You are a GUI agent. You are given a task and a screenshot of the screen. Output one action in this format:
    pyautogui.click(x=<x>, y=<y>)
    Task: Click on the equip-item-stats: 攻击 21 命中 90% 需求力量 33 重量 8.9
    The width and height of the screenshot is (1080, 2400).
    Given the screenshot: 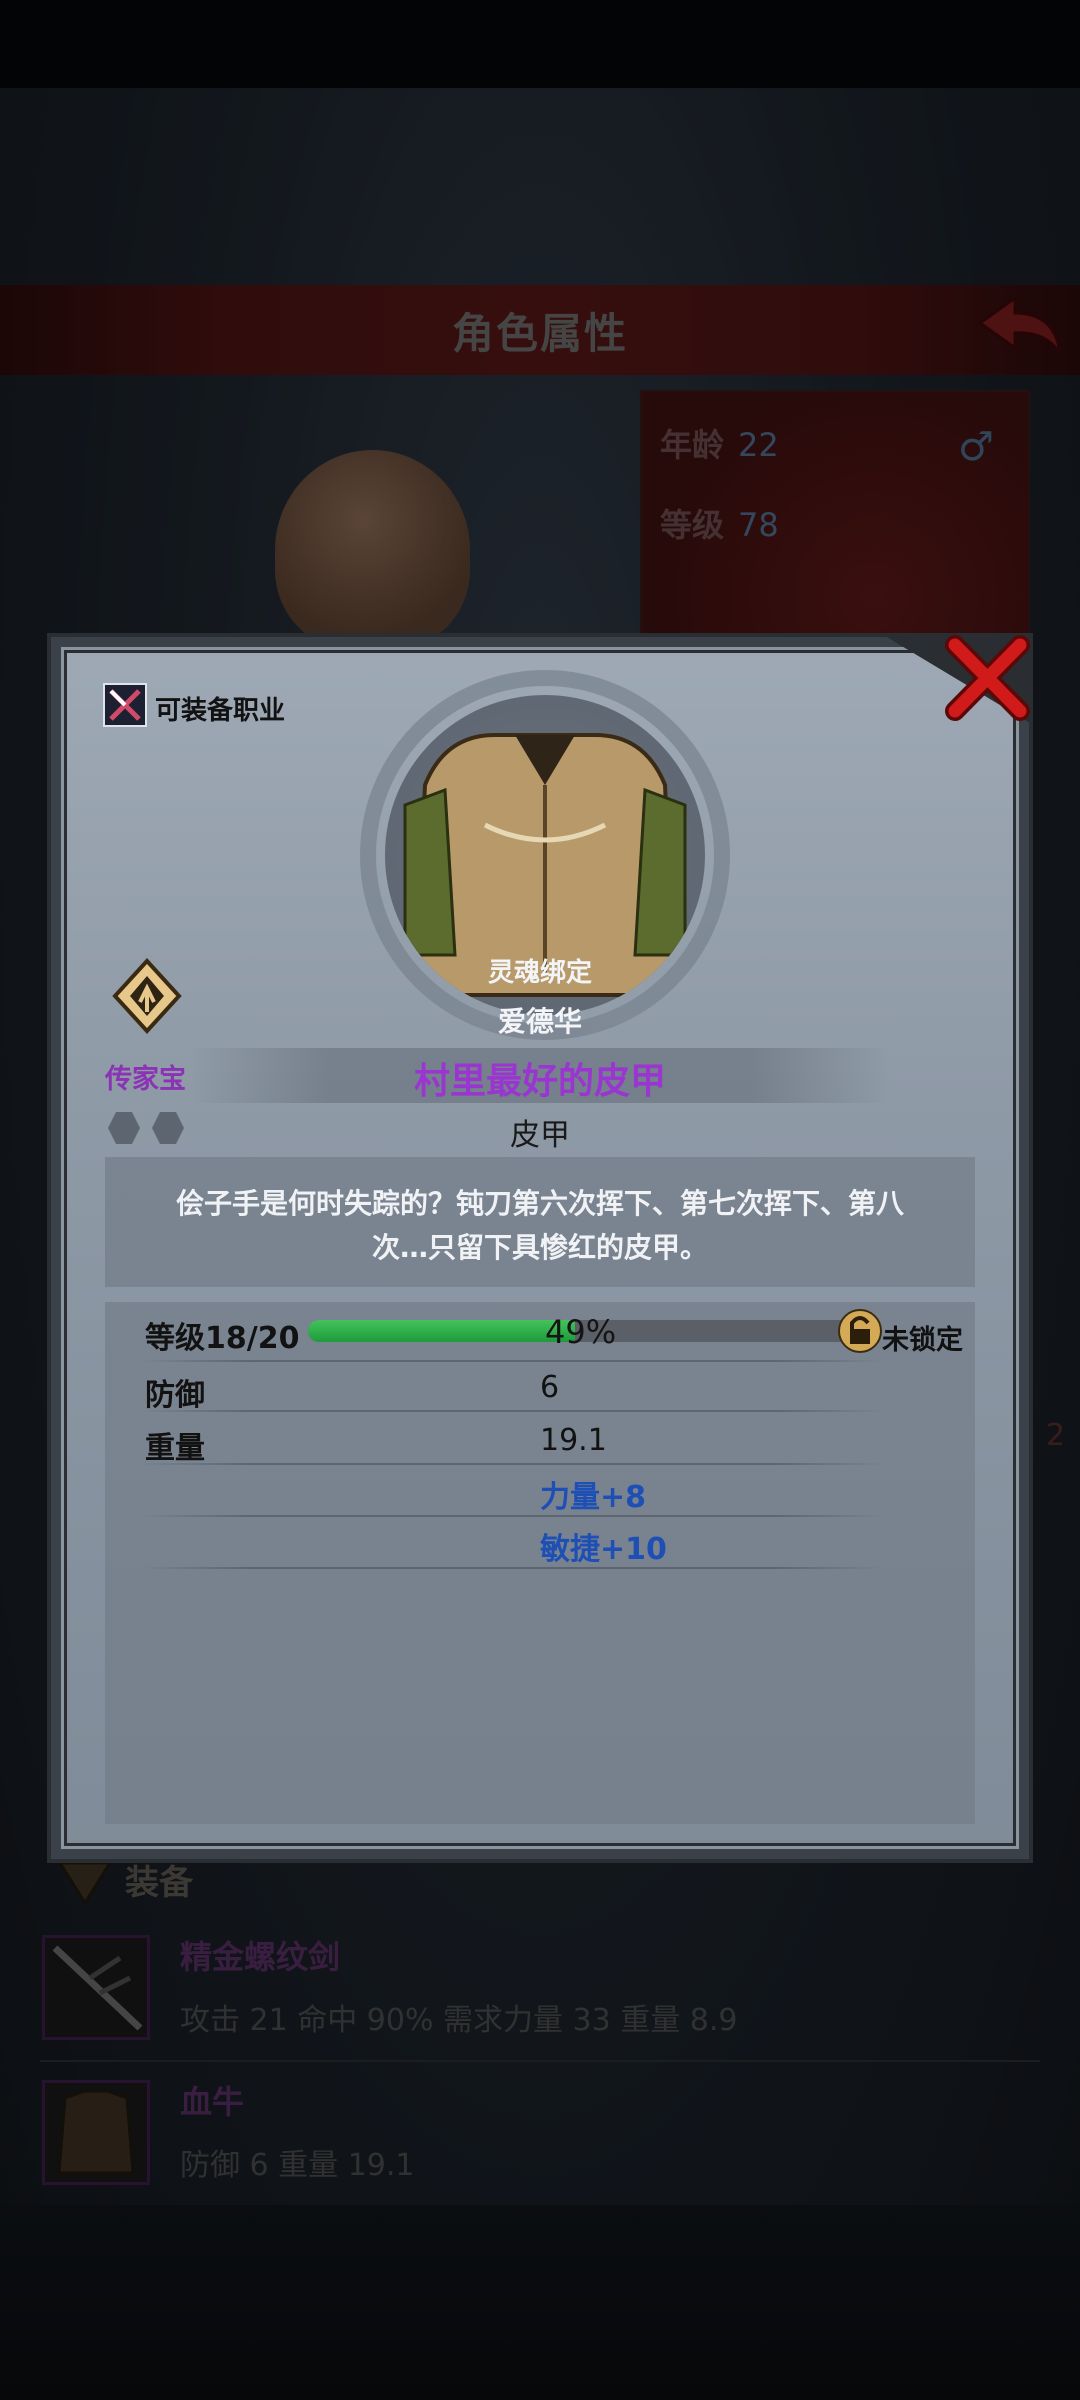 What is the action you would take?
    pyautogui.click(x=459, y=2020)
    